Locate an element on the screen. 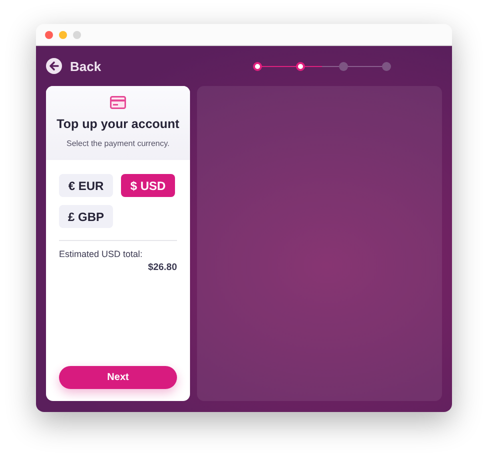 The width and height of the screenshot is (488, 460). total-value: $26.80 is located at coordinates (162, 267).